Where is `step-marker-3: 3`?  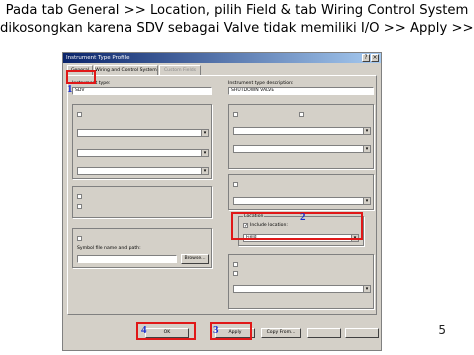
step-marker-3: 3 is located at coordinates (216, 330).